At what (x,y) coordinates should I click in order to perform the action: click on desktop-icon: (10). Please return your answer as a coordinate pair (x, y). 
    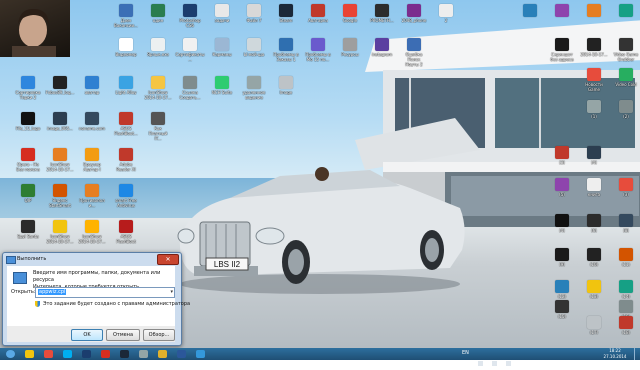
    Looking at the image, I should click on (594, 257).